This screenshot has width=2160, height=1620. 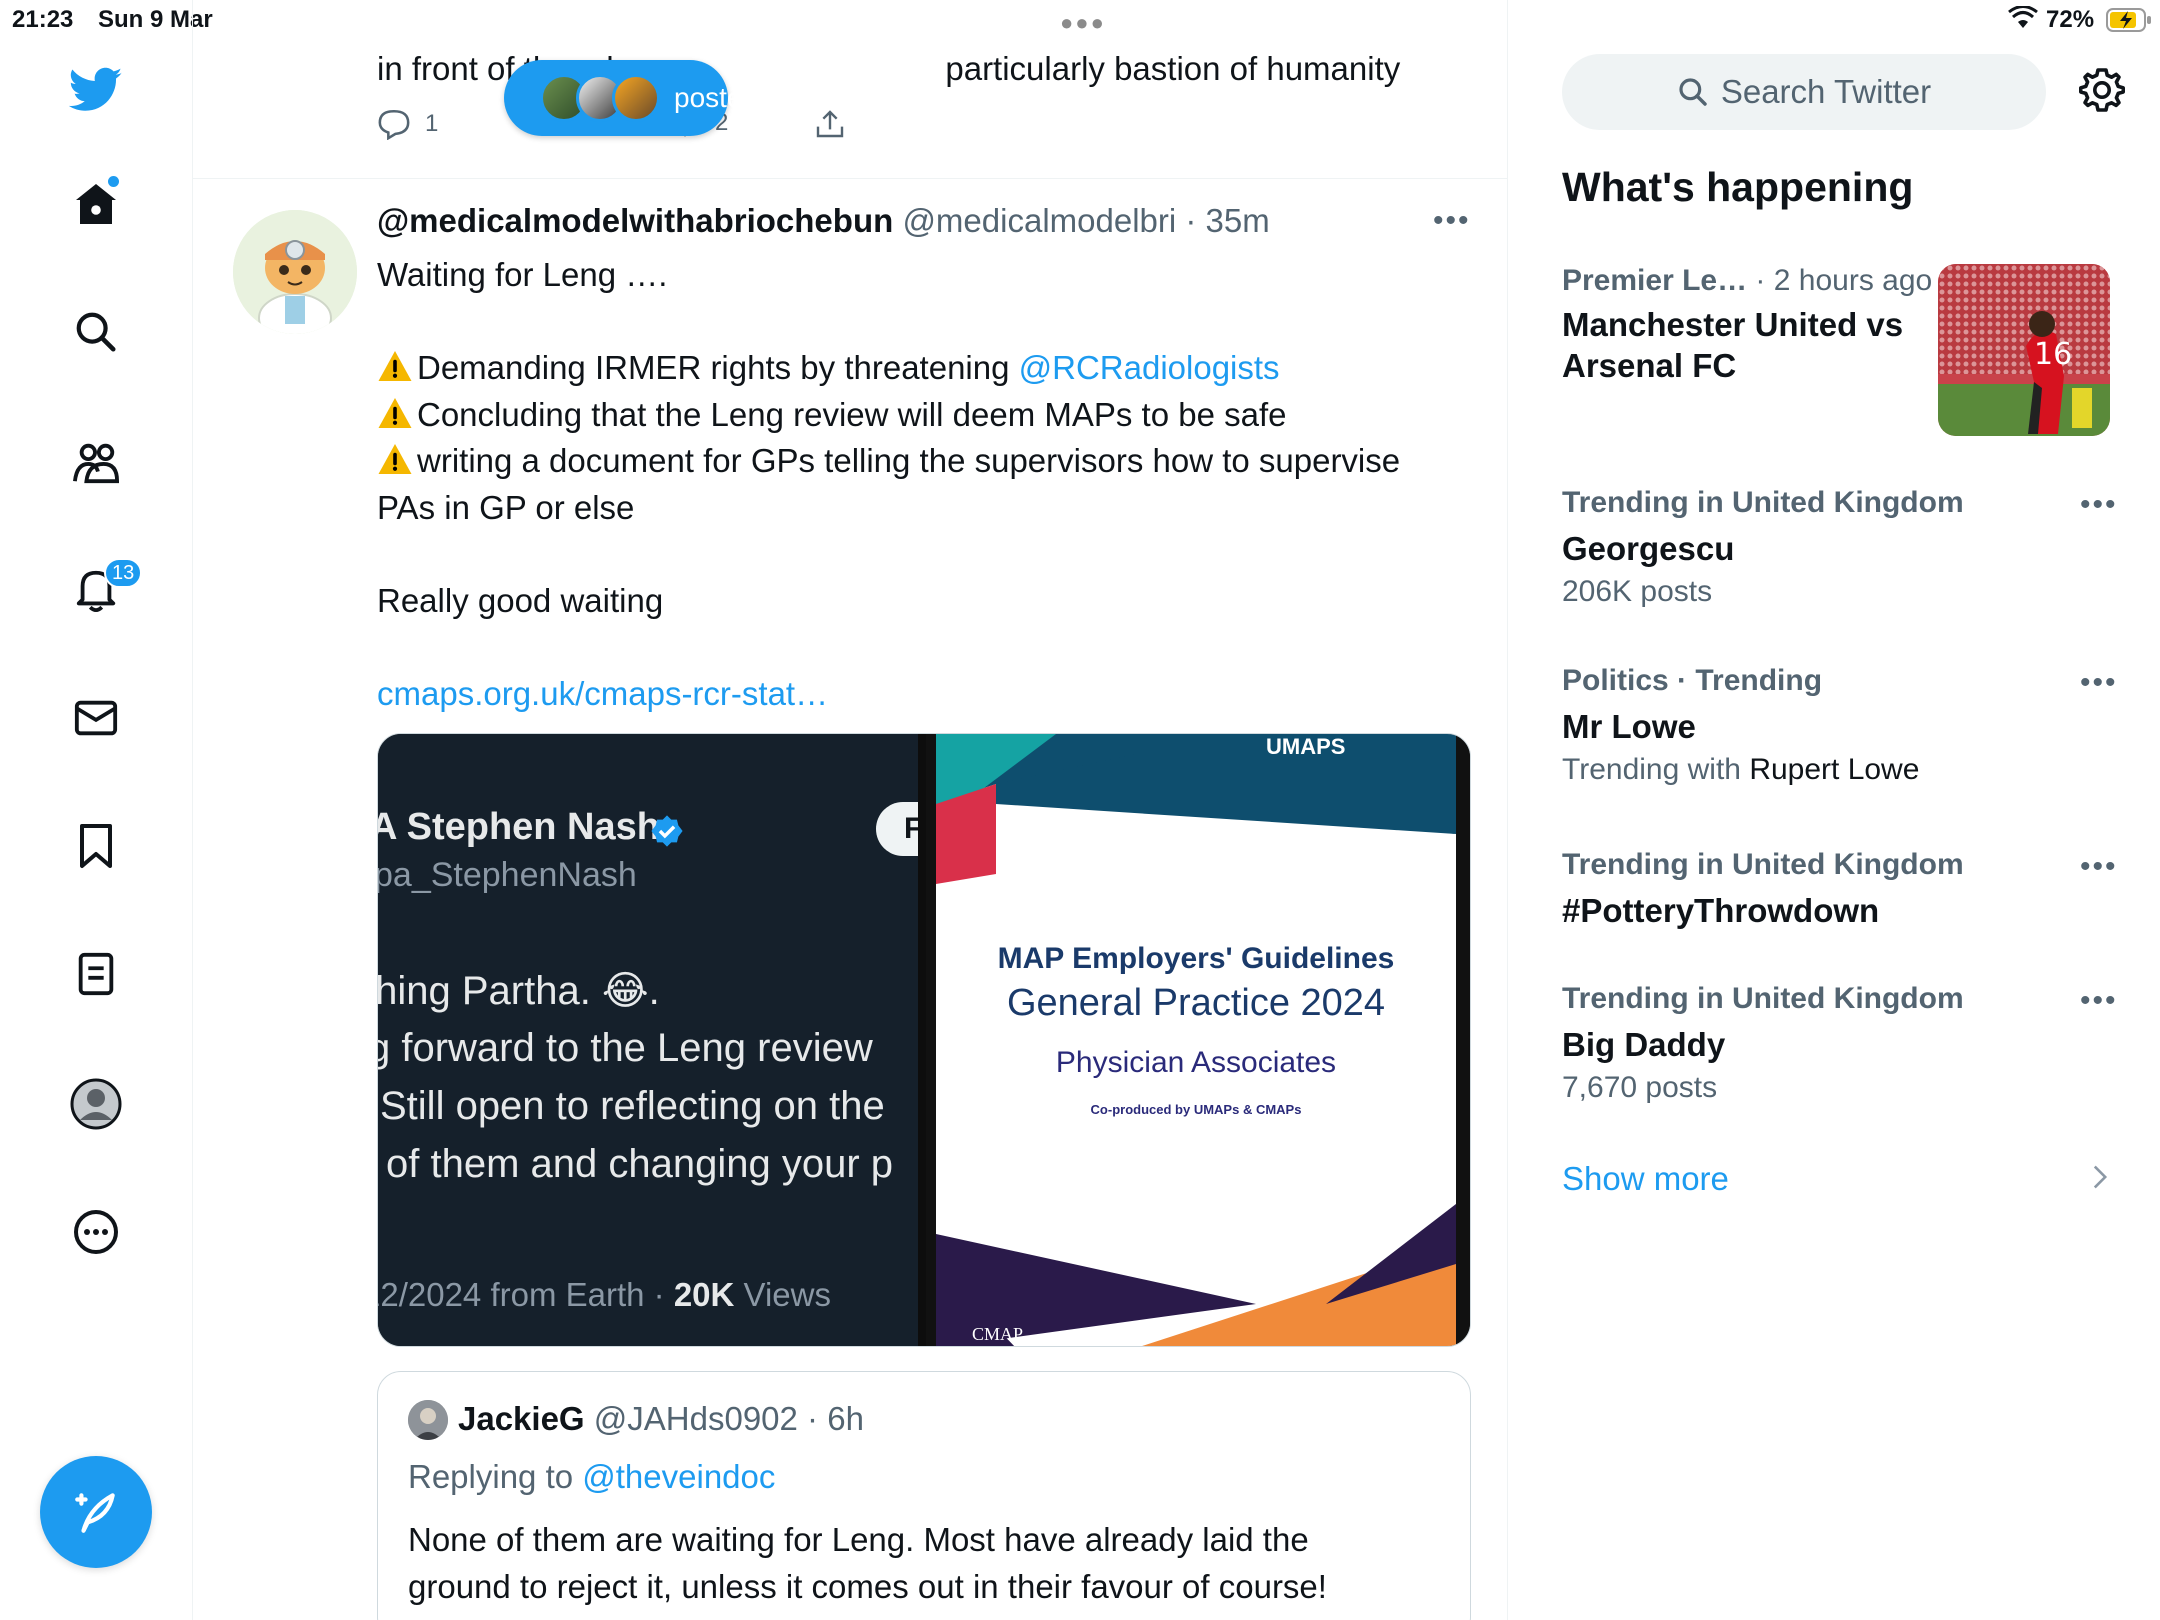 I want to click on media-line: g forward to the Leng review, so click(x=625, y=1048).